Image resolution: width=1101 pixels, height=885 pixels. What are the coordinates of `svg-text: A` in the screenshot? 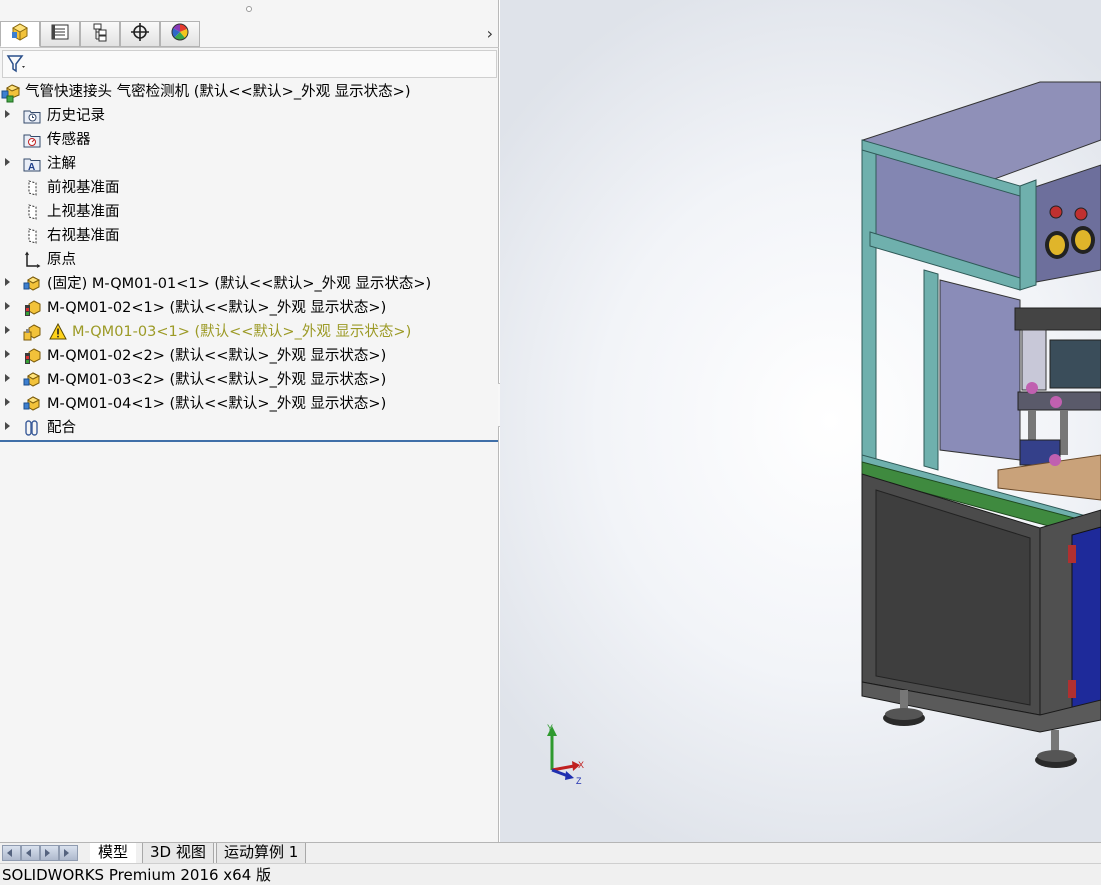 It's located at (31, 167).